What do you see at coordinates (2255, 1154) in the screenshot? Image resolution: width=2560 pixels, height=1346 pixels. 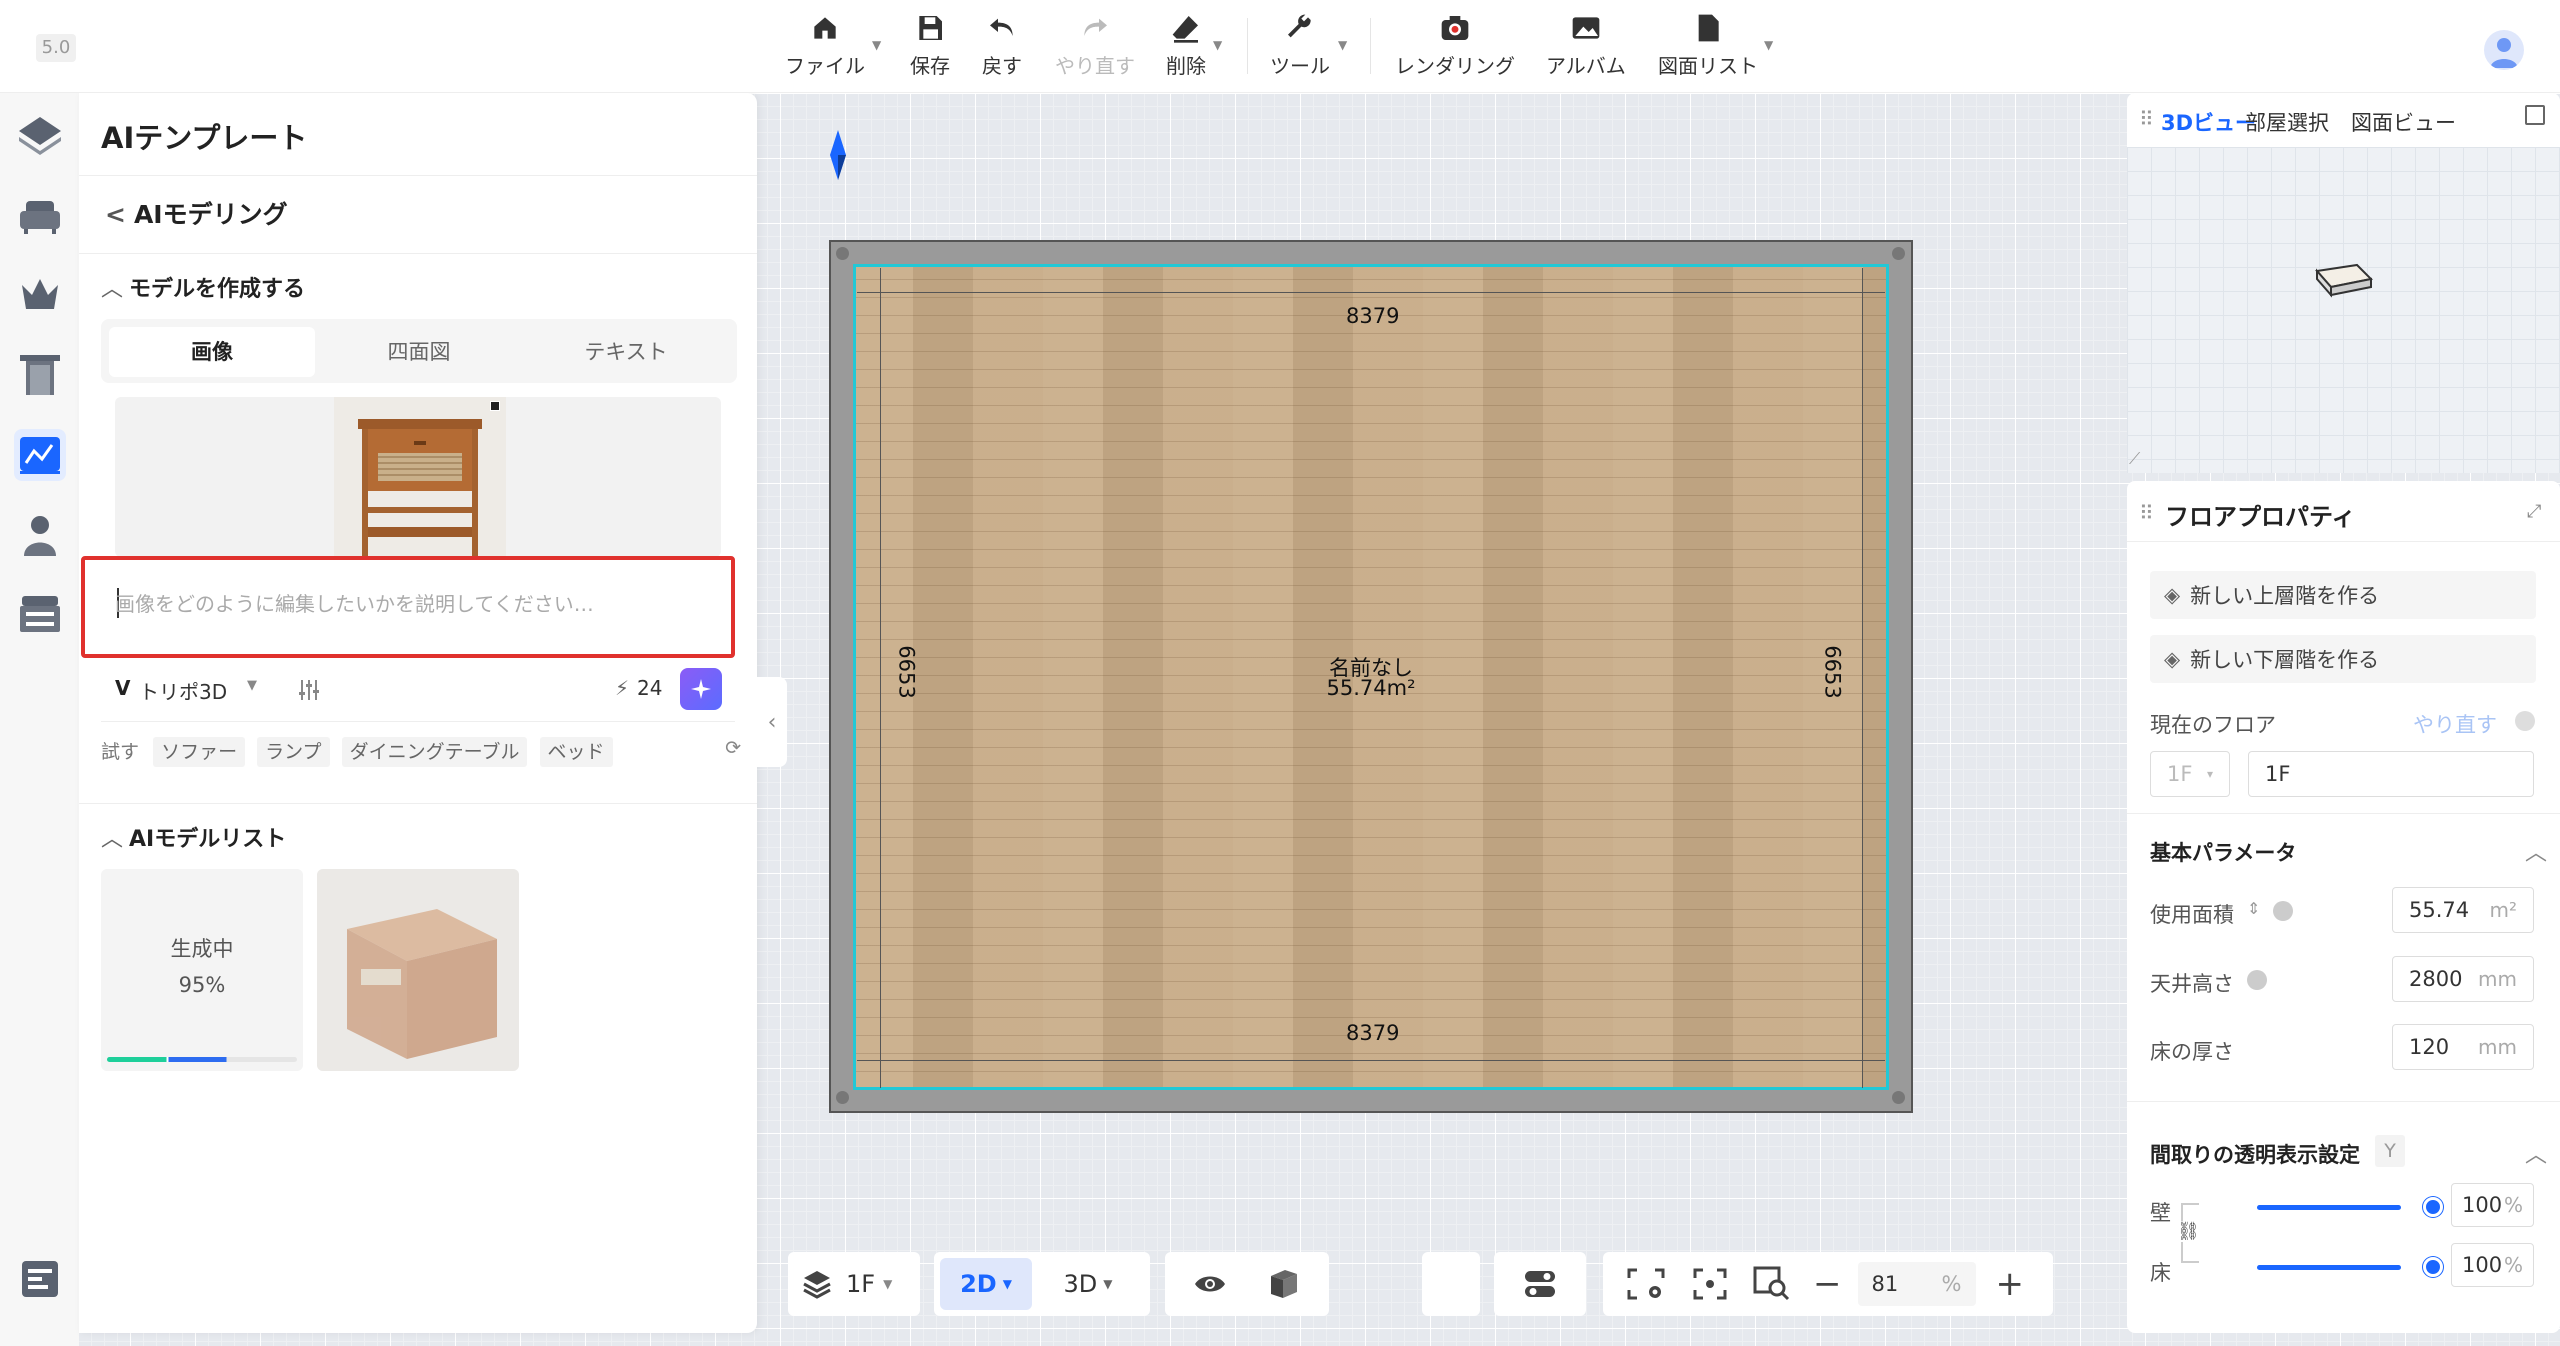 I see `transparency-header: 間取りの透明表示設定` at bounding box center [2255, 1154].